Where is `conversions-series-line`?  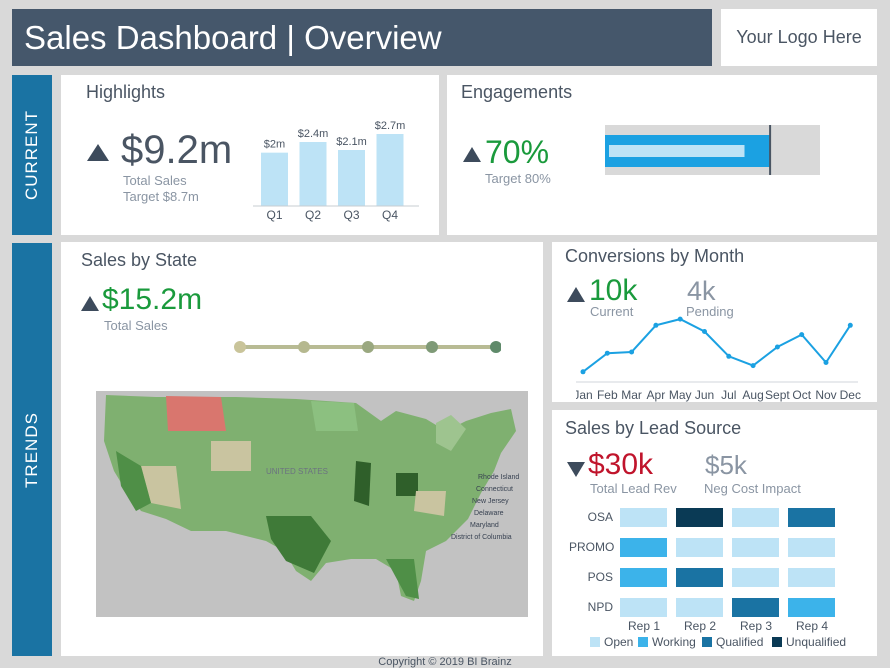
conversions-series-line is located at coordinates (717, 345).